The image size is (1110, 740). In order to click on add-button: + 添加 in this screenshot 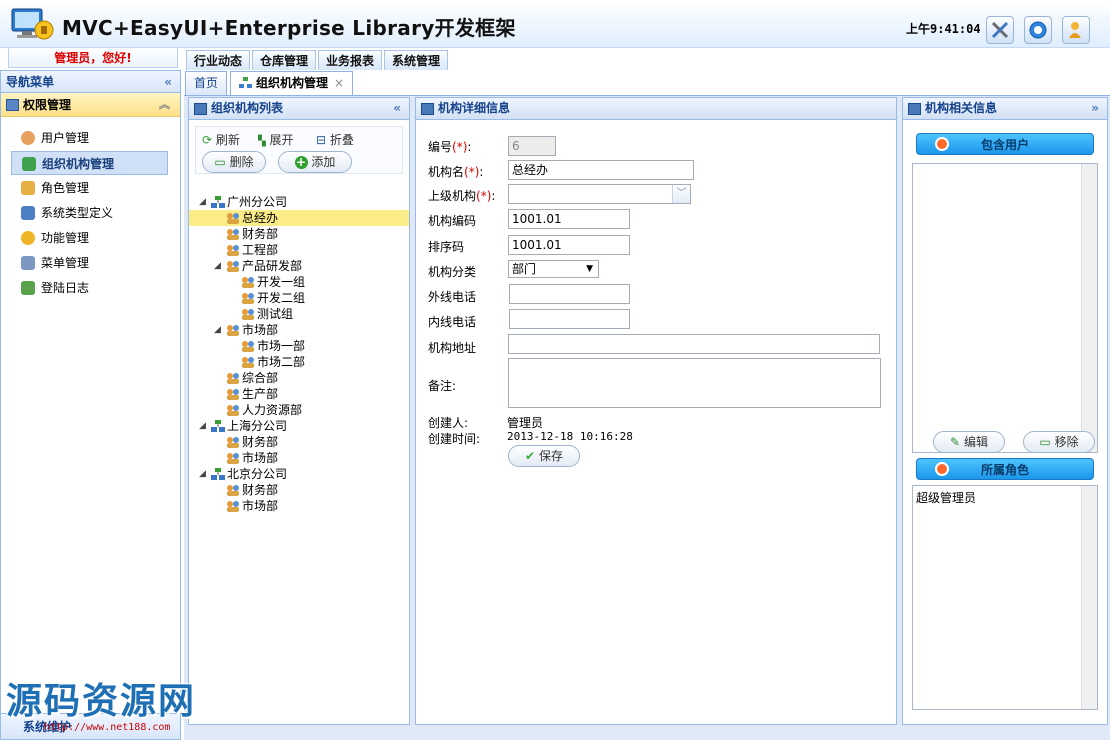, I will do `click(315, 162)`.